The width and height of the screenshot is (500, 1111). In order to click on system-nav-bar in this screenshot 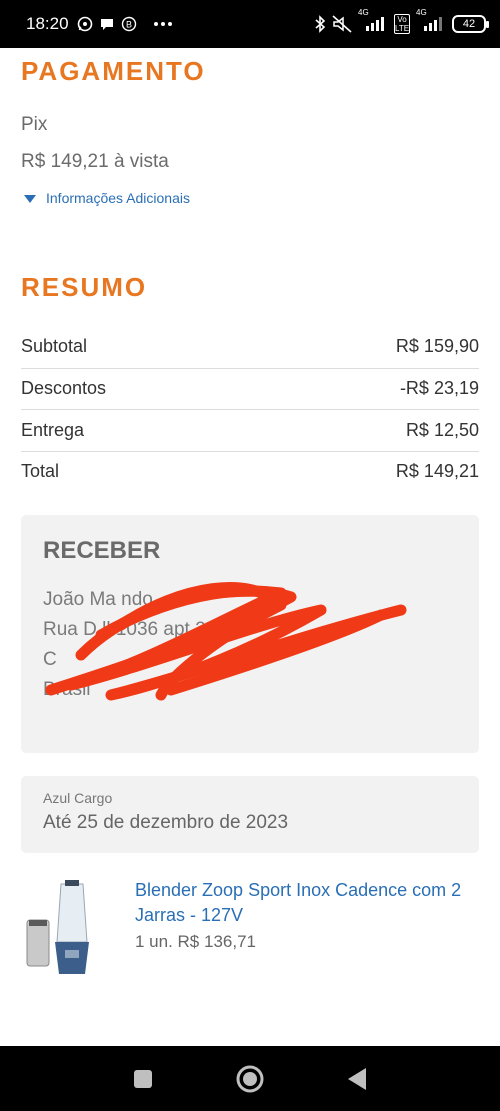, I will do `click(250, 1078)`.